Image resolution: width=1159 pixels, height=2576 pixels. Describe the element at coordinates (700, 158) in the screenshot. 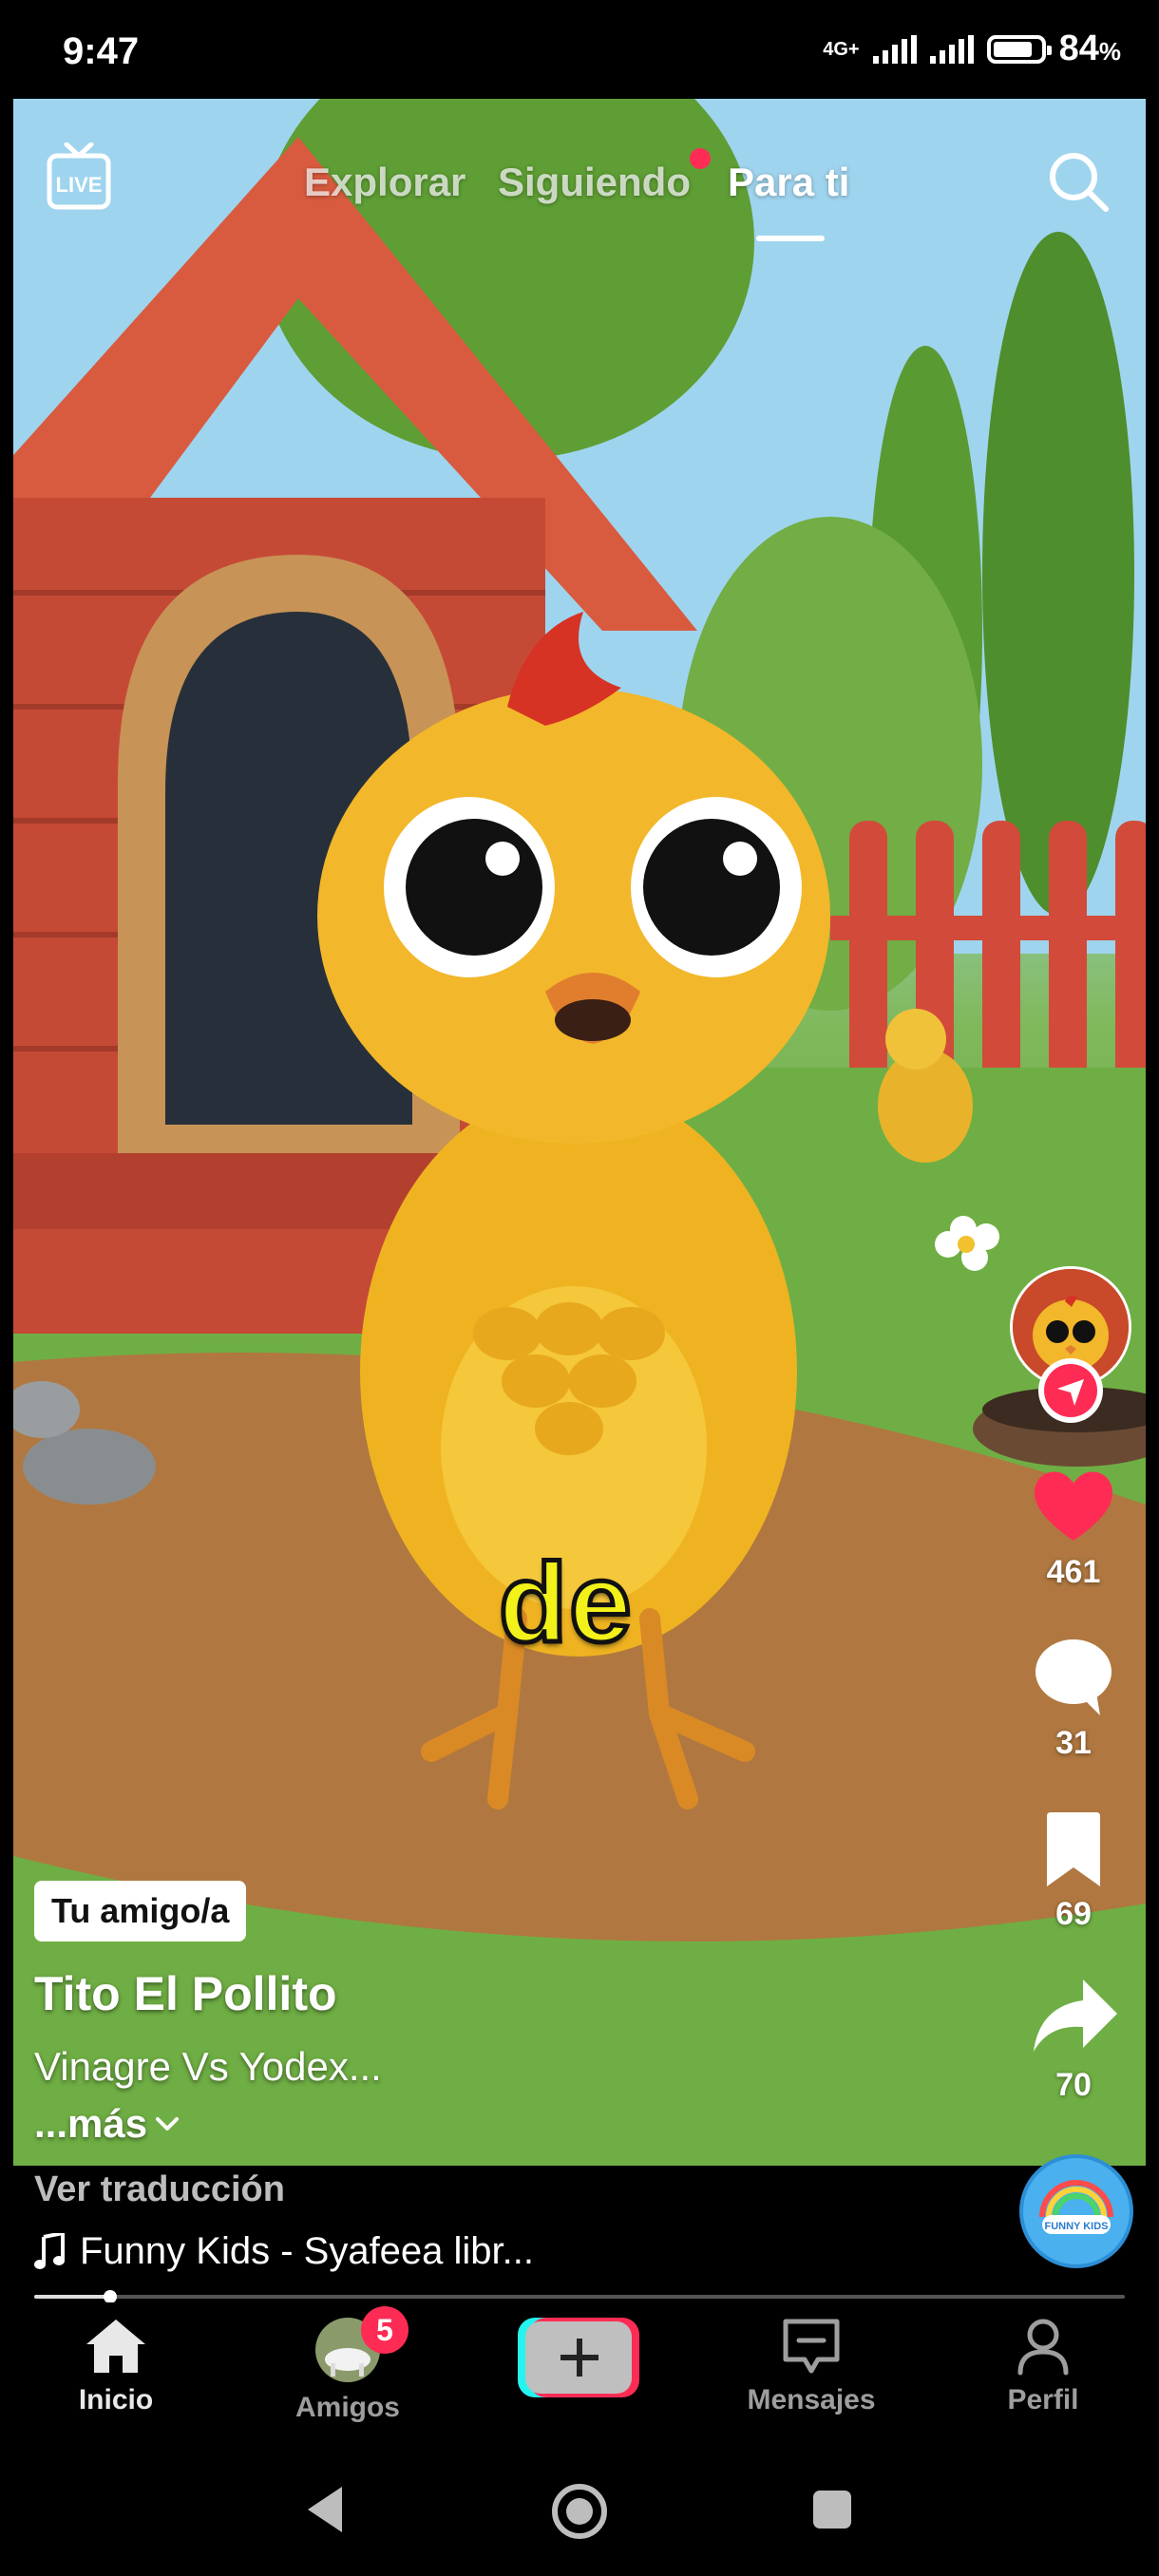

I see `new-content-dot` at that location.